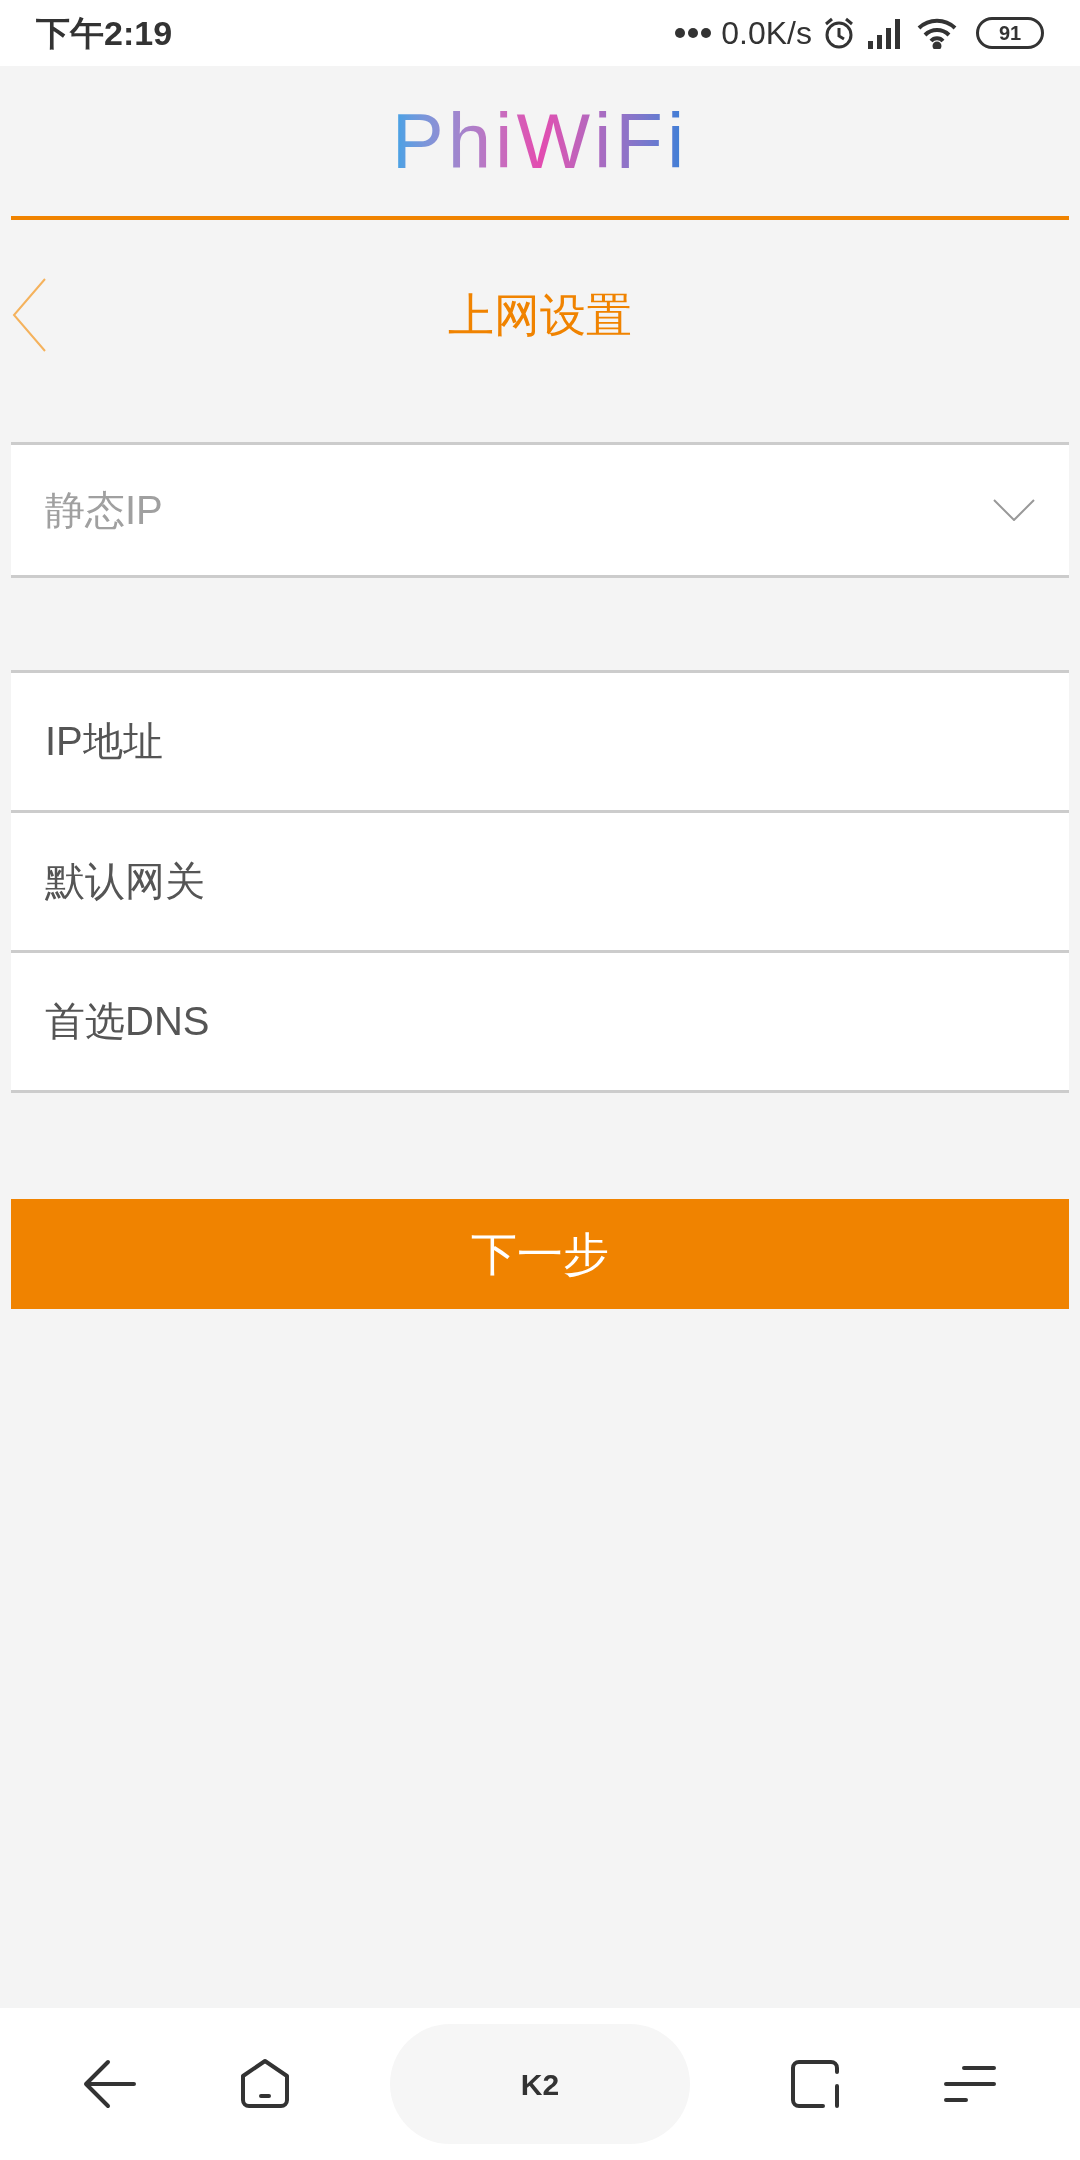 The height and width of the screenshot is (2160, 1080). Describe the element at coordinates (540, 510) in the screenshot. I see `connection-type-select: 静态IP` at that location.